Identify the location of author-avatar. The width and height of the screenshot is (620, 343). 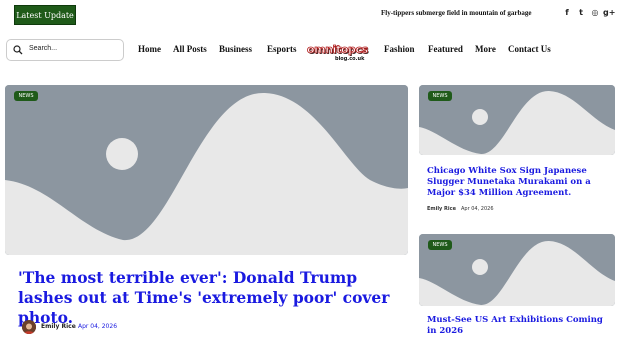
(29, 327).